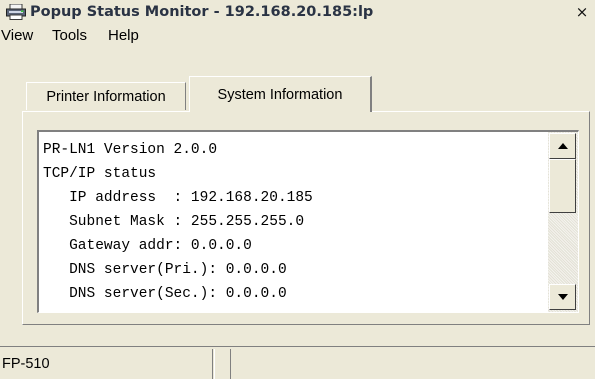 The image size is (595, 379). Describe the element at coordinates (147, 246) in the screenshot. I see `info-line-gateway: Gateway addr: 0.0.0.0` at that location.